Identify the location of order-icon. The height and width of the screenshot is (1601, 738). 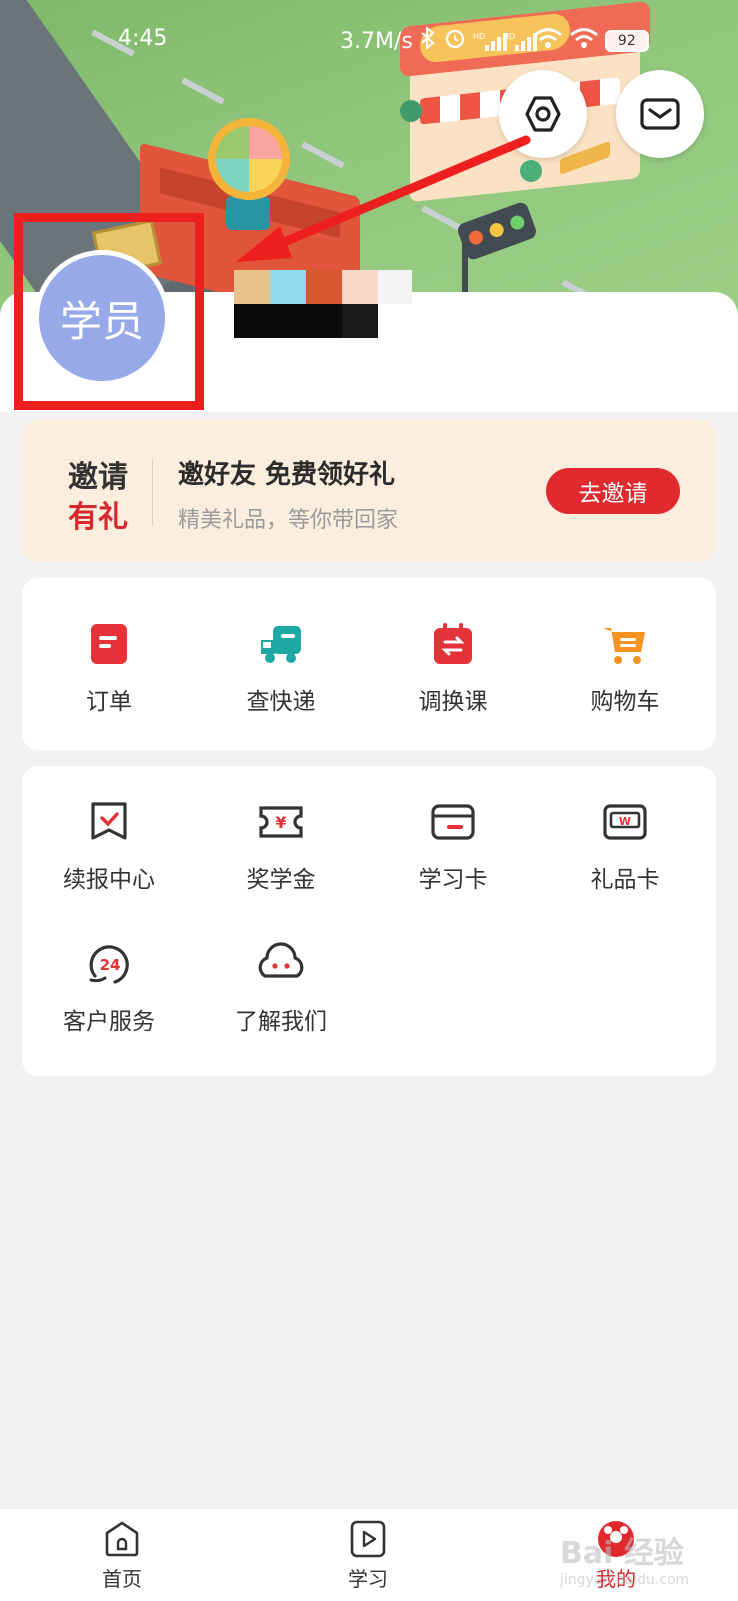
(109, 644).